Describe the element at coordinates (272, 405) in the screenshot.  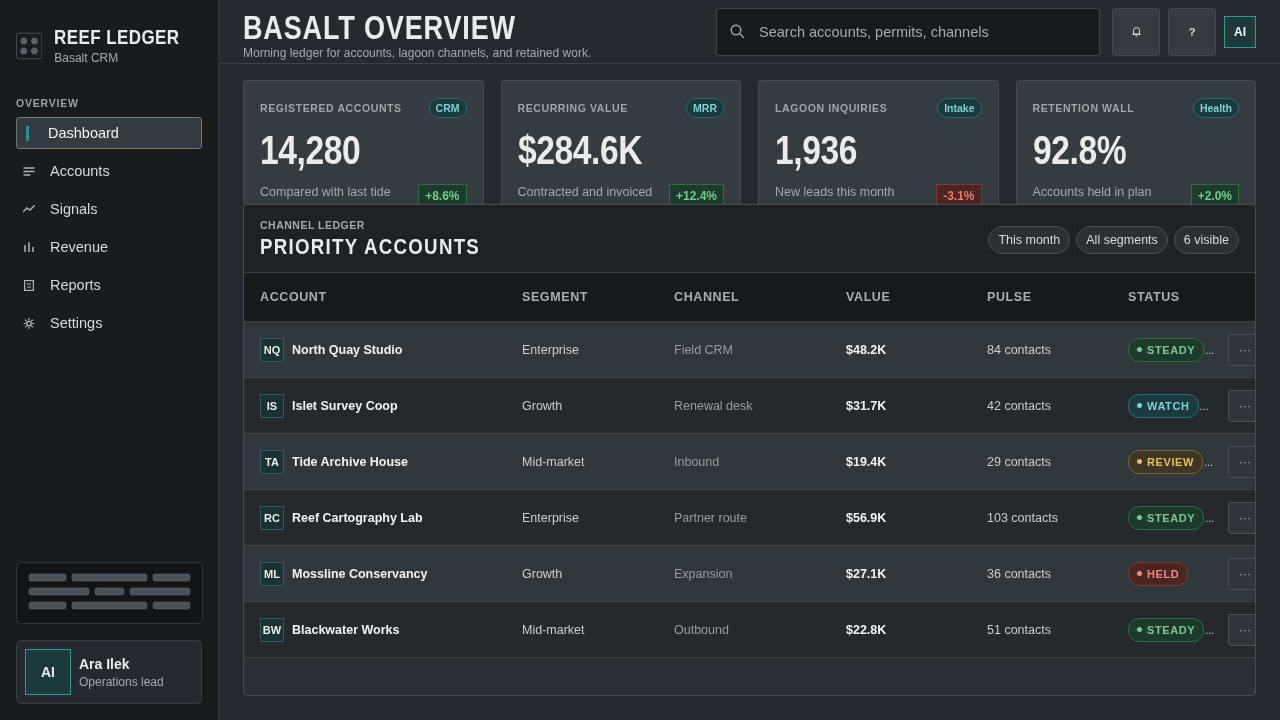
I see `account-initials: IS` at that location.